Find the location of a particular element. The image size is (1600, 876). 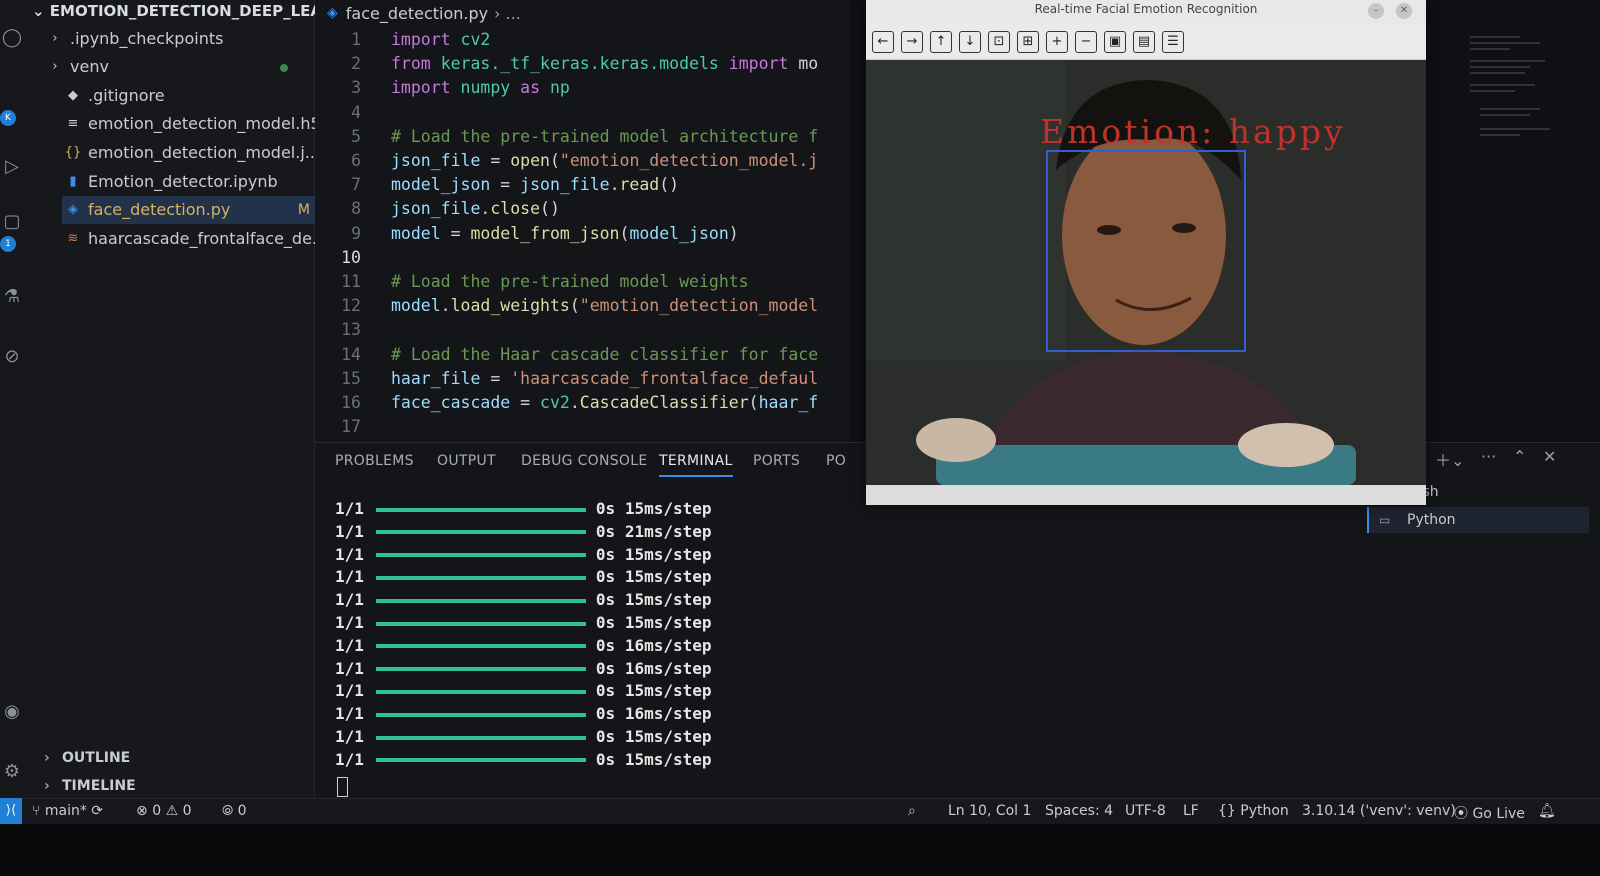

code-line: 4 is located at coordinates (582, 113).